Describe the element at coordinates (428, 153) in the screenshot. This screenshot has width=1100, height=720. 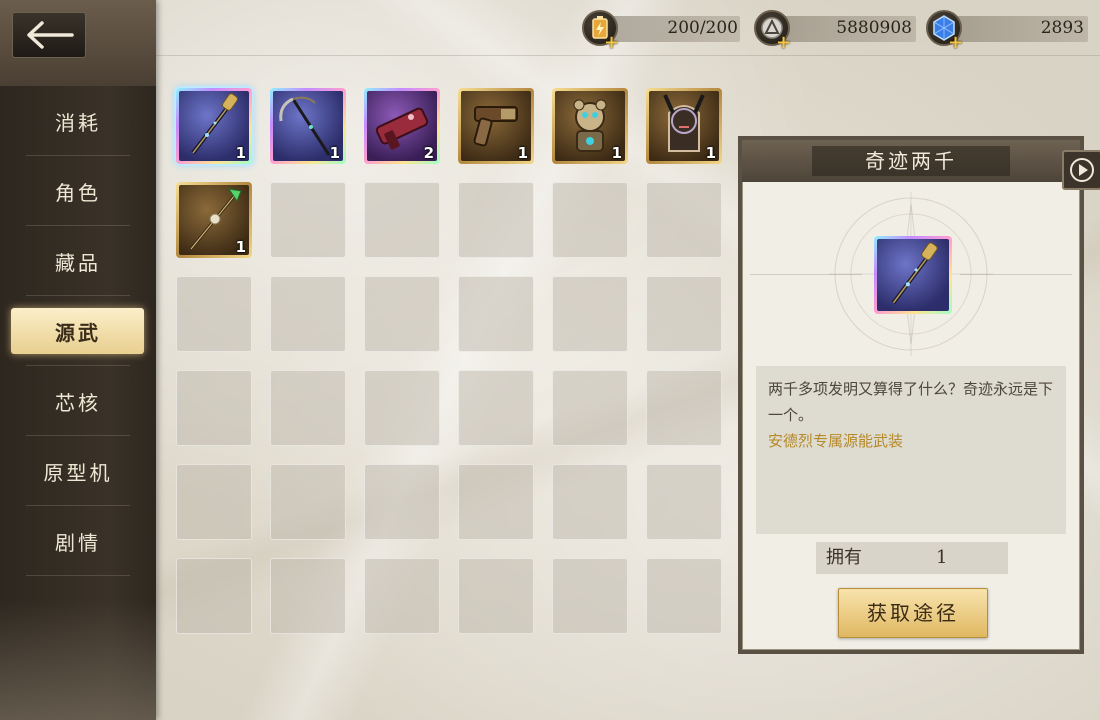
I see `item-count: 2` at that location.